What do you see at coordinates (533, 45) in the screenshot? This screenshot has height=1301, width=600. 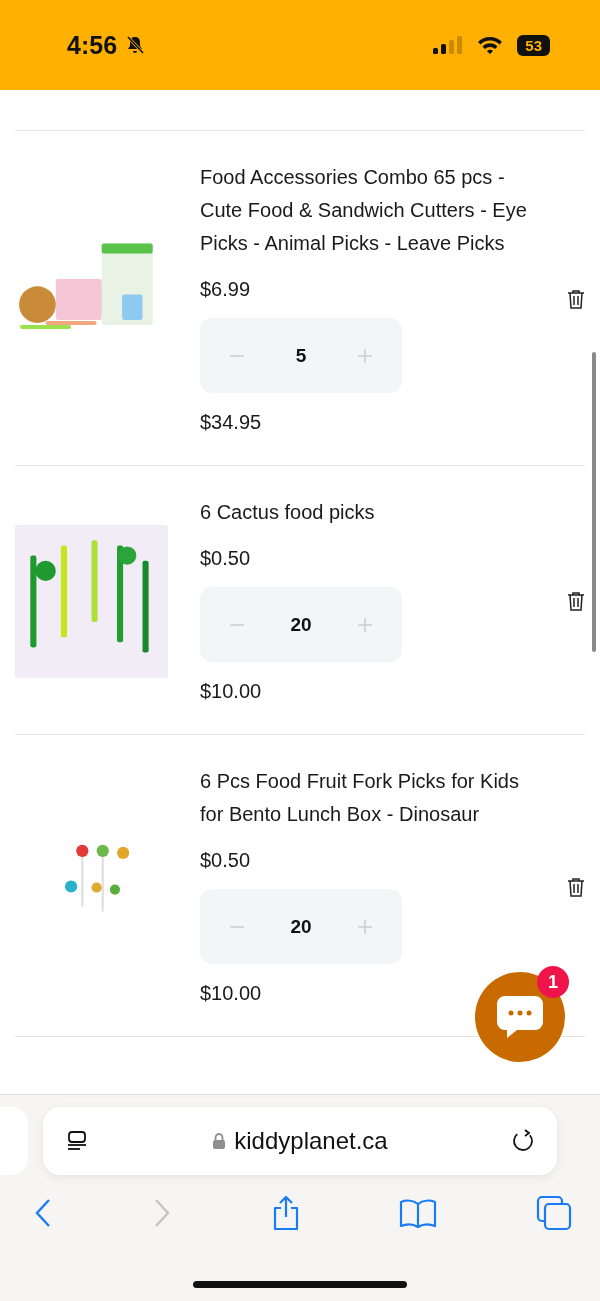 I see `battery-level: 53` at bounding box center [533, 45].